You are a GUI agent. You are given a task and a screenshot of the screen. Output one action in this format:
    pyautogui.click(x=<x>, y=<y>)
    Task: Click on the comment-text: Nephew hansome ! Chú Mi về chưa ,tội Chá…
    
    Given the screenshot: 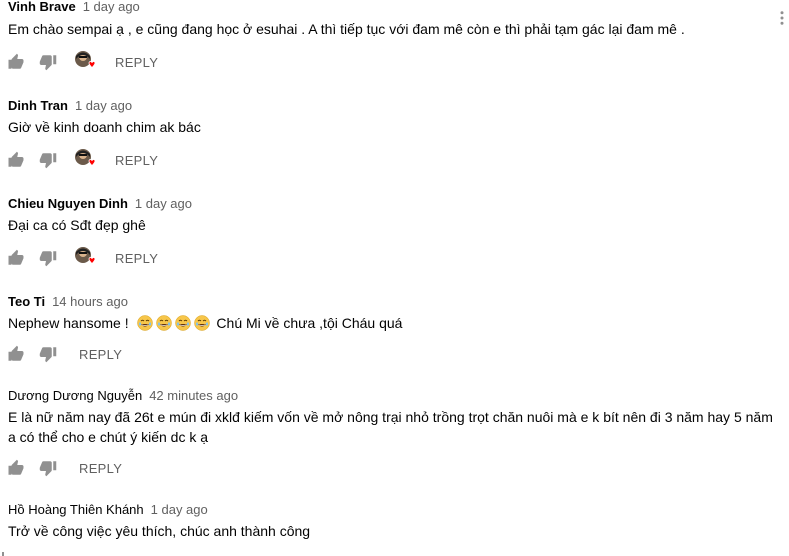 What is the action you would take?
    pyautogui.click(x=205, y=323)
    